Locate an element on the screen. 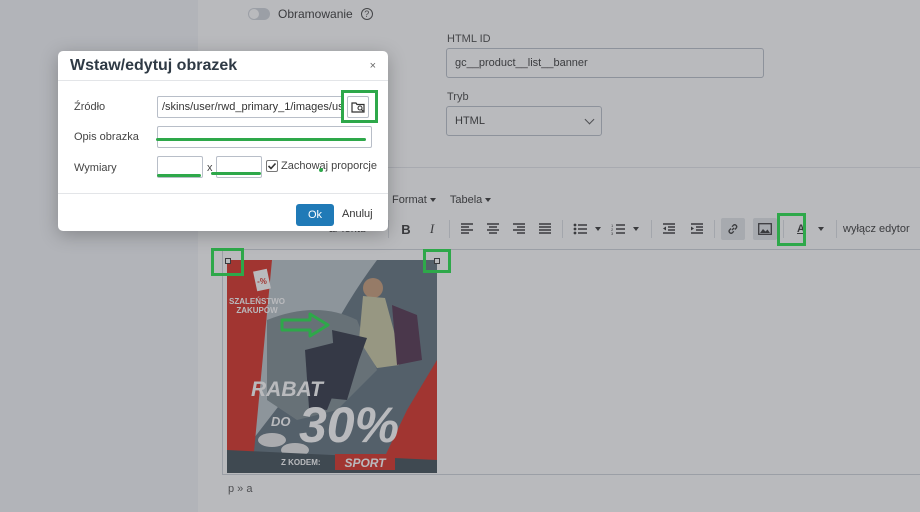 The width and height of the screenshot is (920, 512). ok-label: Ok is located at coordinates (315, 215).